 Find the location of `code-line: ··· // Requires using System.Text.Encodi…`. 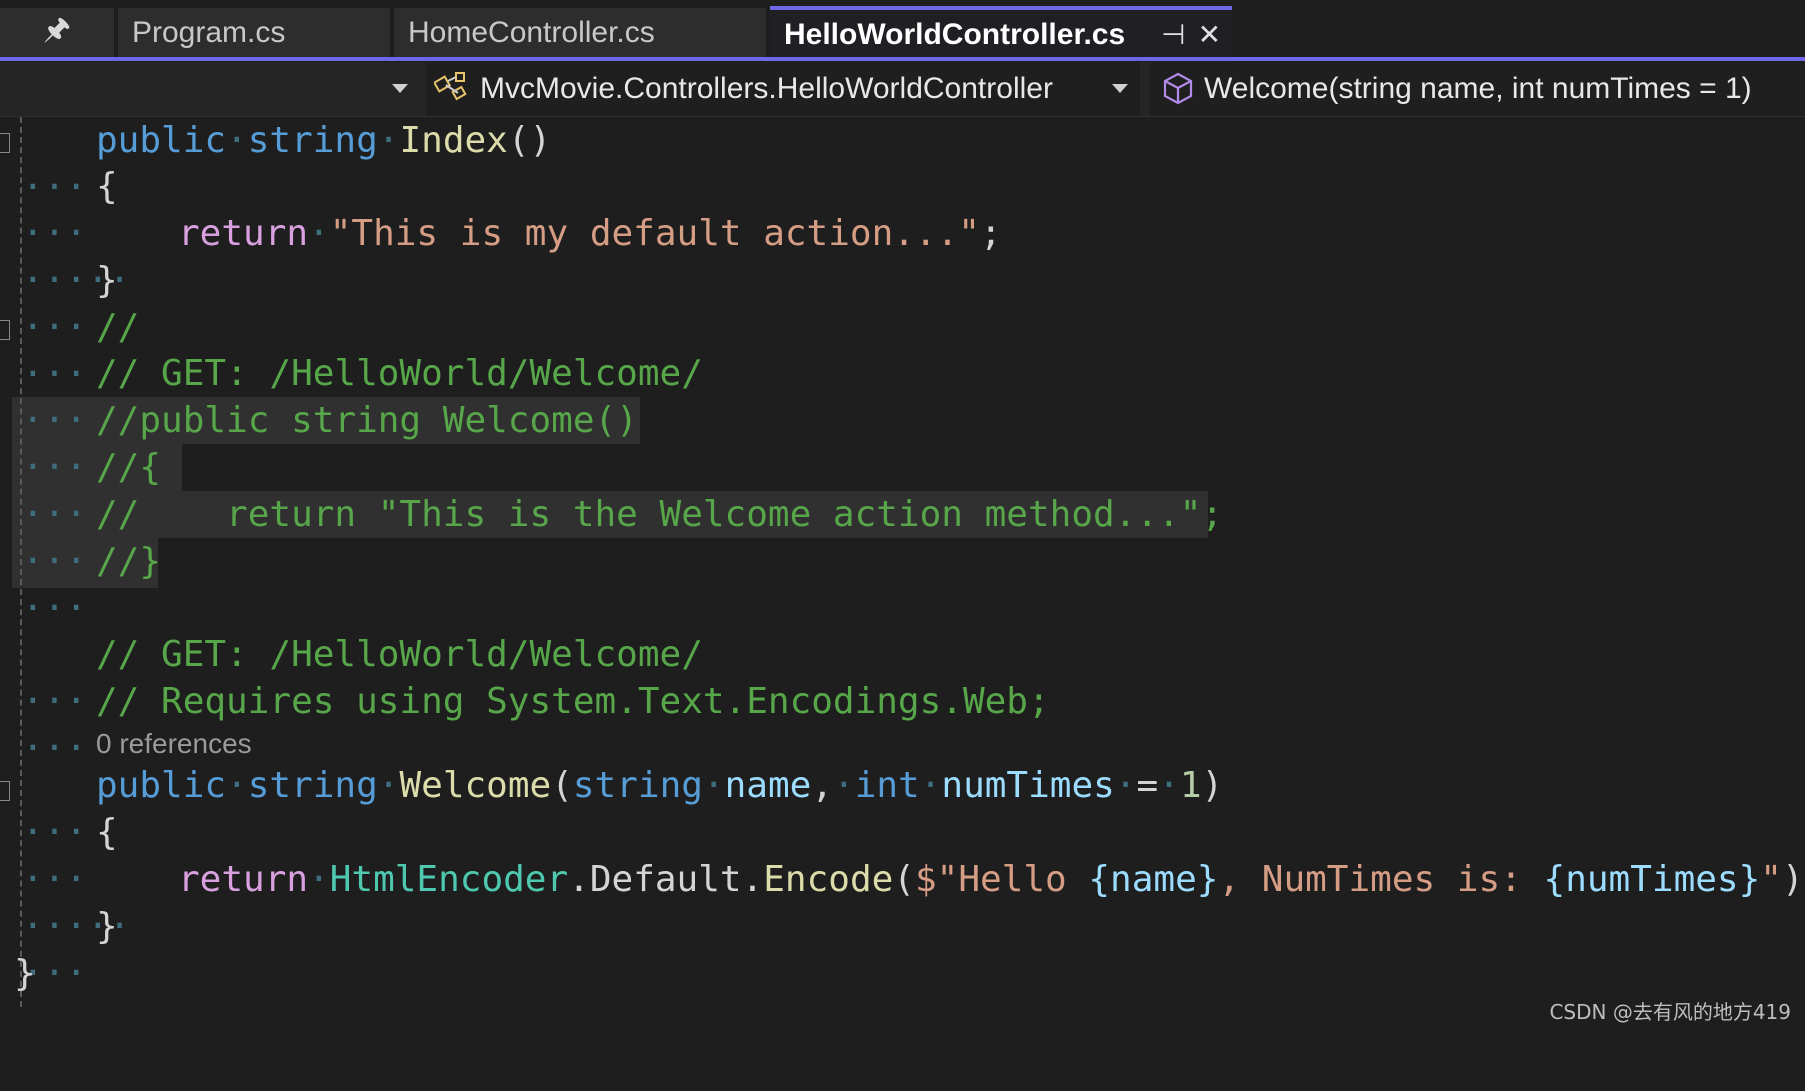

code-line: ··· // Requires using System.Text.Encodi… is located at coordinates (536, 725).